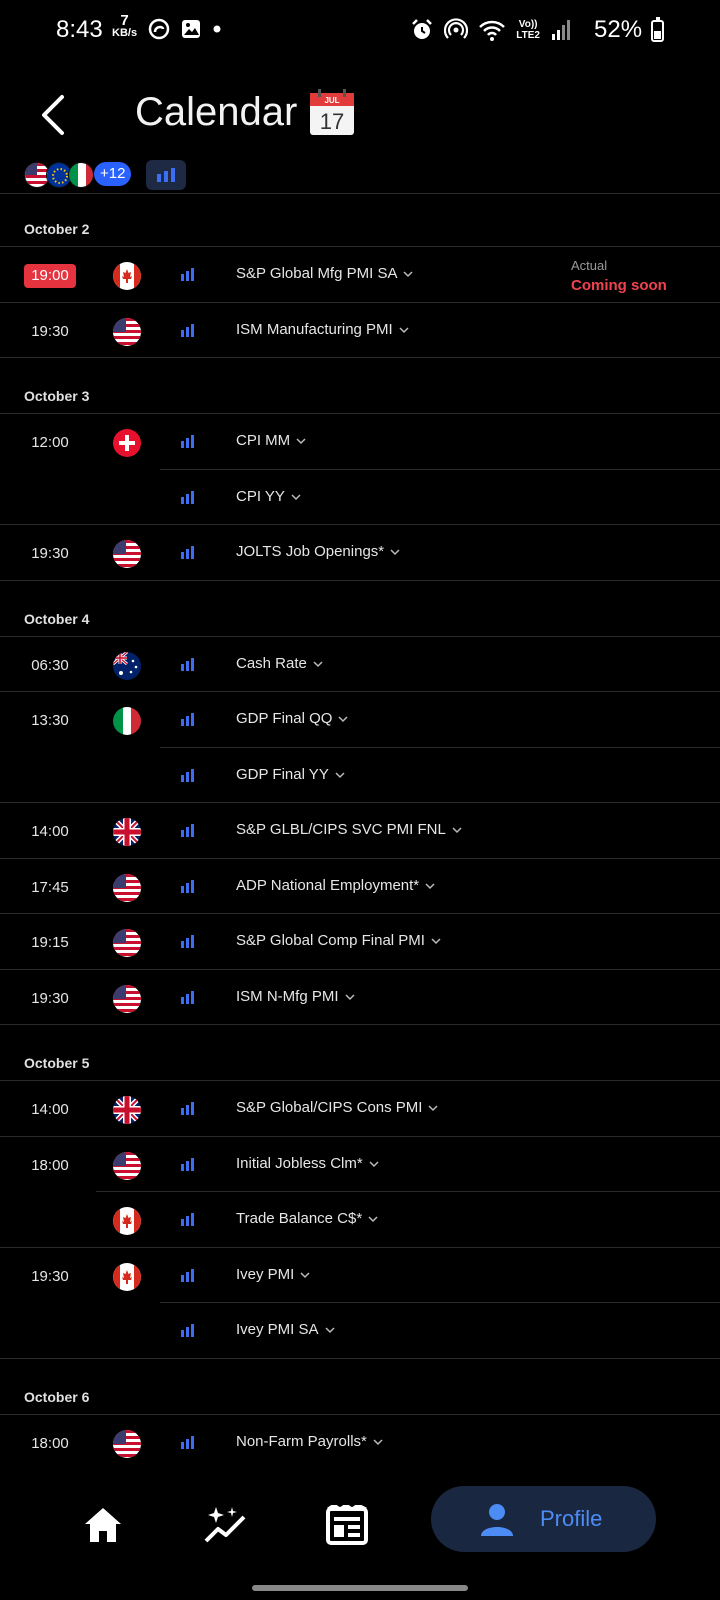 The image size is (720, 1600). I want to click on gb-flag-icon, so click(127, 832).